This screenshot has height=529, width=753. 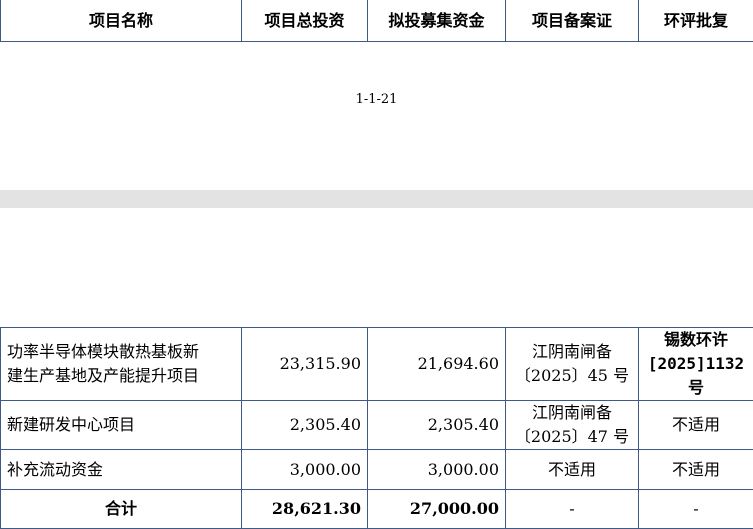 What do you see at coordinates (437, 21) in the screenshot?
I see `header-raised-funds: 拟投募集资金` at bounding box center [437, 21].